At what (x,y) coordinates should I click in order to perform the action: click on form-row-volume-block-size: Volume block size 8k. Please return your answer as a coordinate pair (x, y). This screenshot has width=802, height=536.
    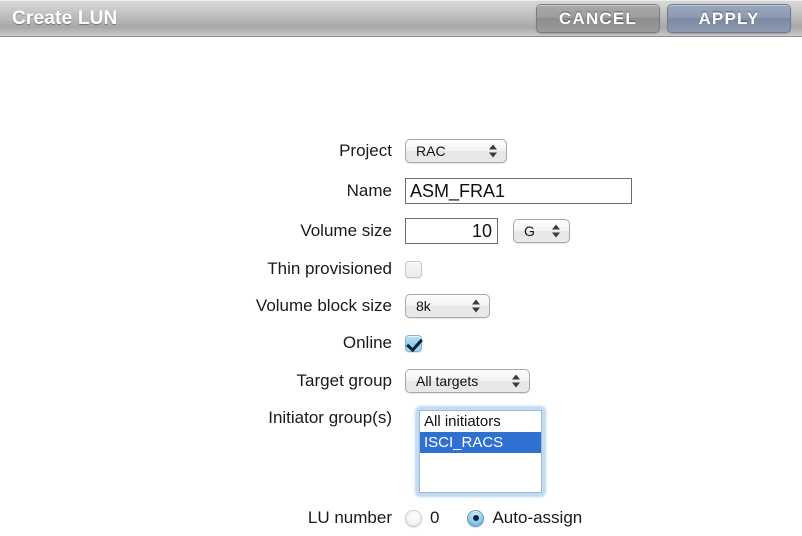
    Looking at the image, I should click on (401, 306).